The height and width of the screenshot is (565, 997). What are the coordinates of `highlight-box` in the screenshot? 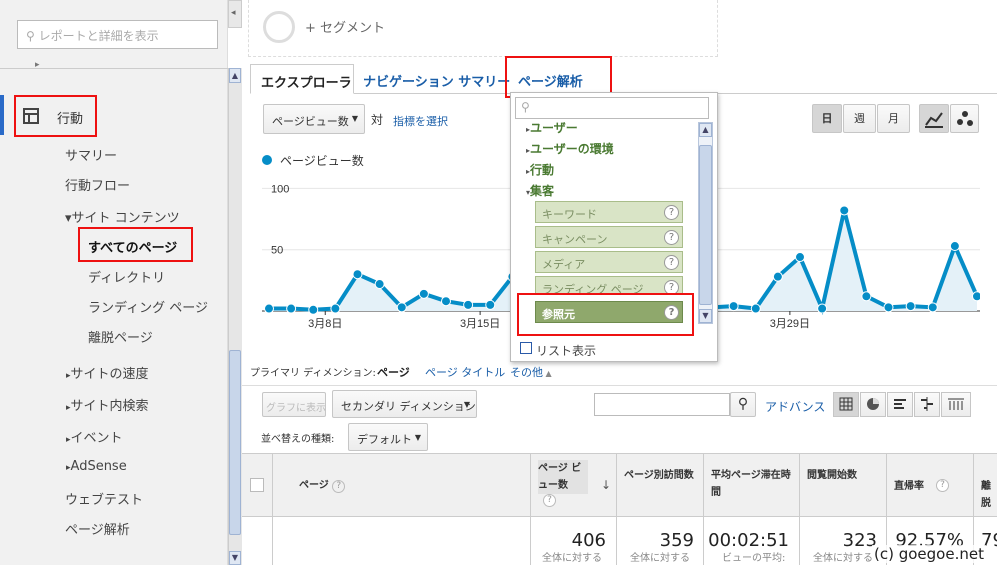 It's located at (605, 314).